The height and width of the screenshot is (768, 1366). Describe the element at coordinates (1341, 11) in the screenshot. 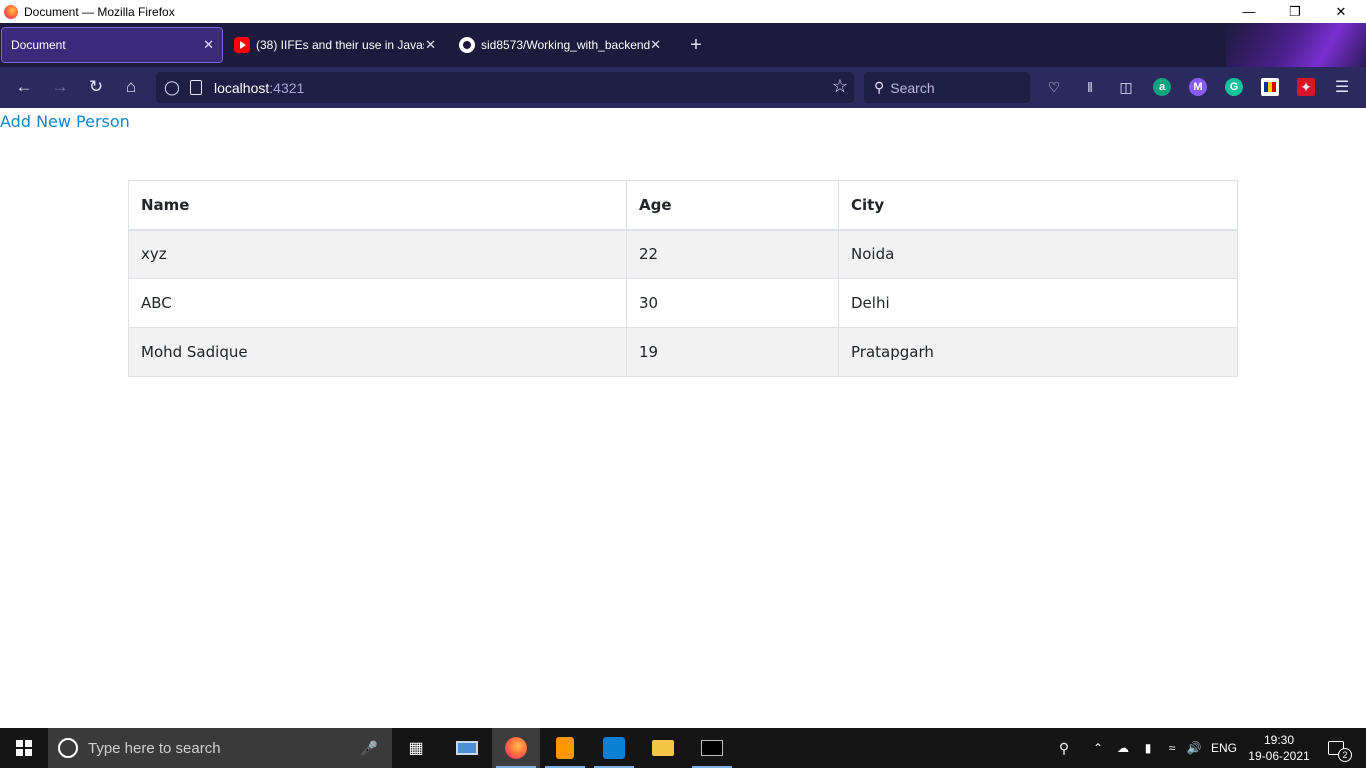

I see `close-window-button: ✕` at that location.